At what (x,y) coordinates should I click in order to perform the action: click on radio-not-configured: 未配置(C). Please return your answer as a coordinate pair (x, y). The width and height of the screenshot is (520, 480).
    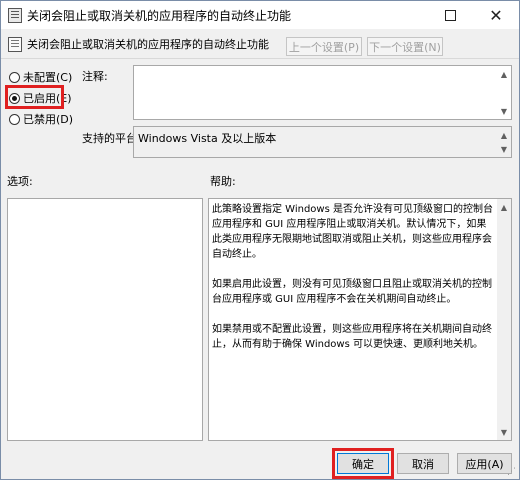
    Looking at the image, I should click on (40, 77).